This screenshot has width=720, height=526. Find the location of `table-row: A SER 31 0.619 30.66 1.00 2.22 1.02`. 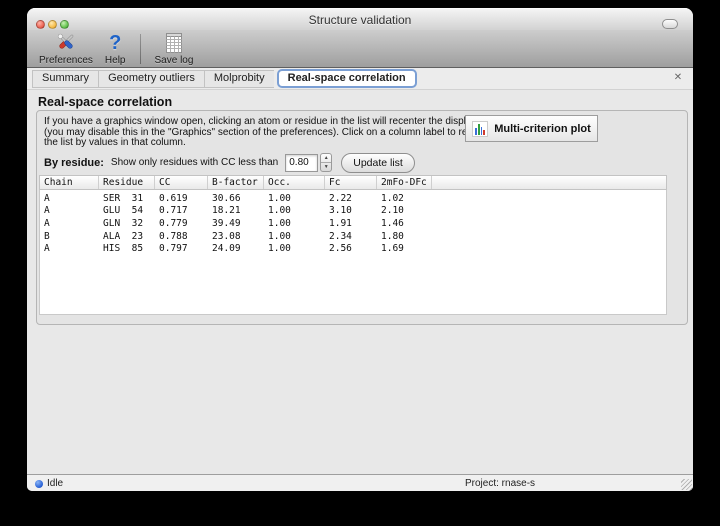

table-row: A SER 31 0.619 30.66 1.00 2.22 1.02 is located at coordinates (353, 198).